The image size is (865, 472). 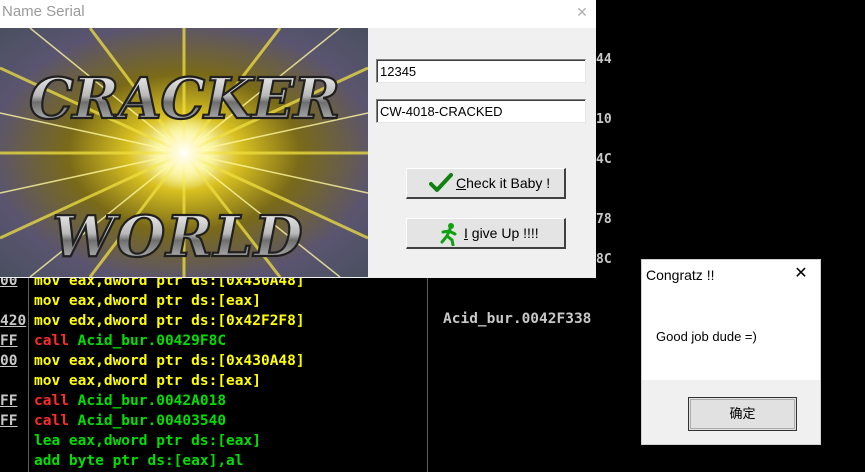 I want to click on asm-line: FF call Acid_bur.00403540, so click(x=215, y=421).